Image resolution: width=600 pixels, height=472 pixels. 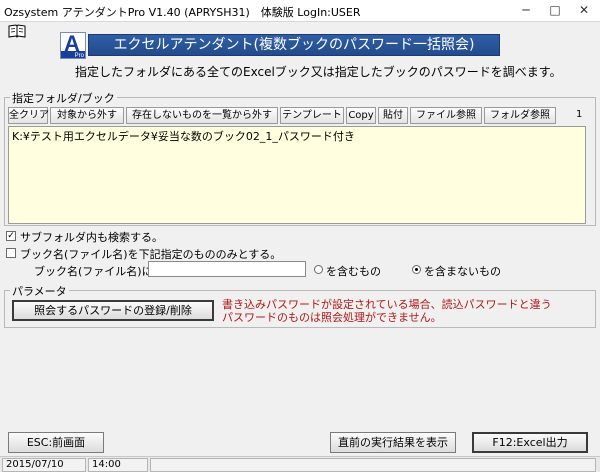 What do you see at coordinates (63, 98) in the screenshot?
I see `folder-section-label: 指定フォルダ/ブック` at bounding box center [63, 98].